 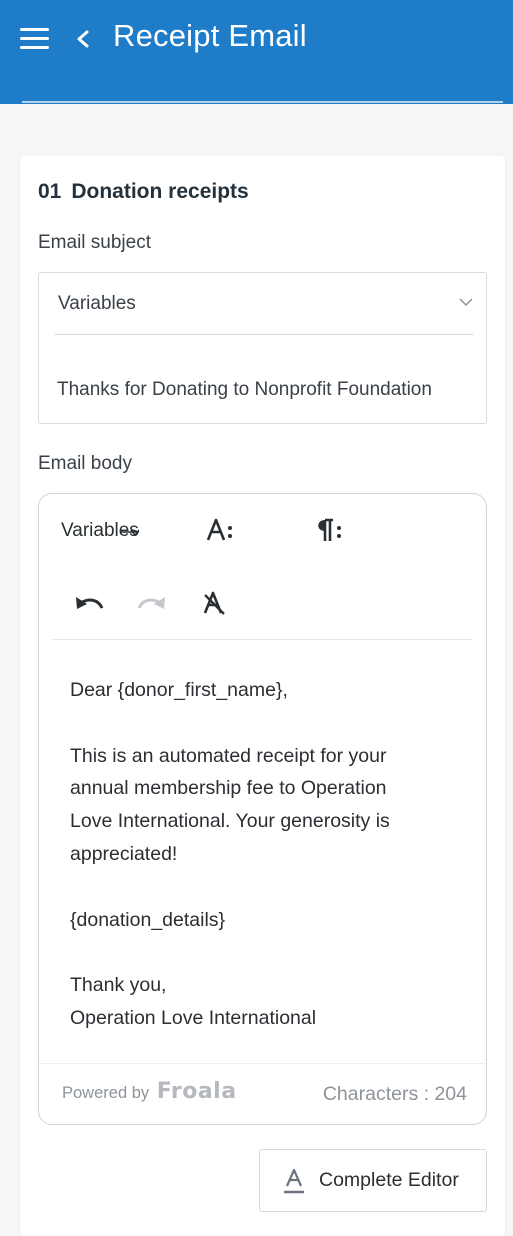 What do you see at coordinates (262, 102) in the screenshot?
I see `header-divider` at bounding box center [262, 102].